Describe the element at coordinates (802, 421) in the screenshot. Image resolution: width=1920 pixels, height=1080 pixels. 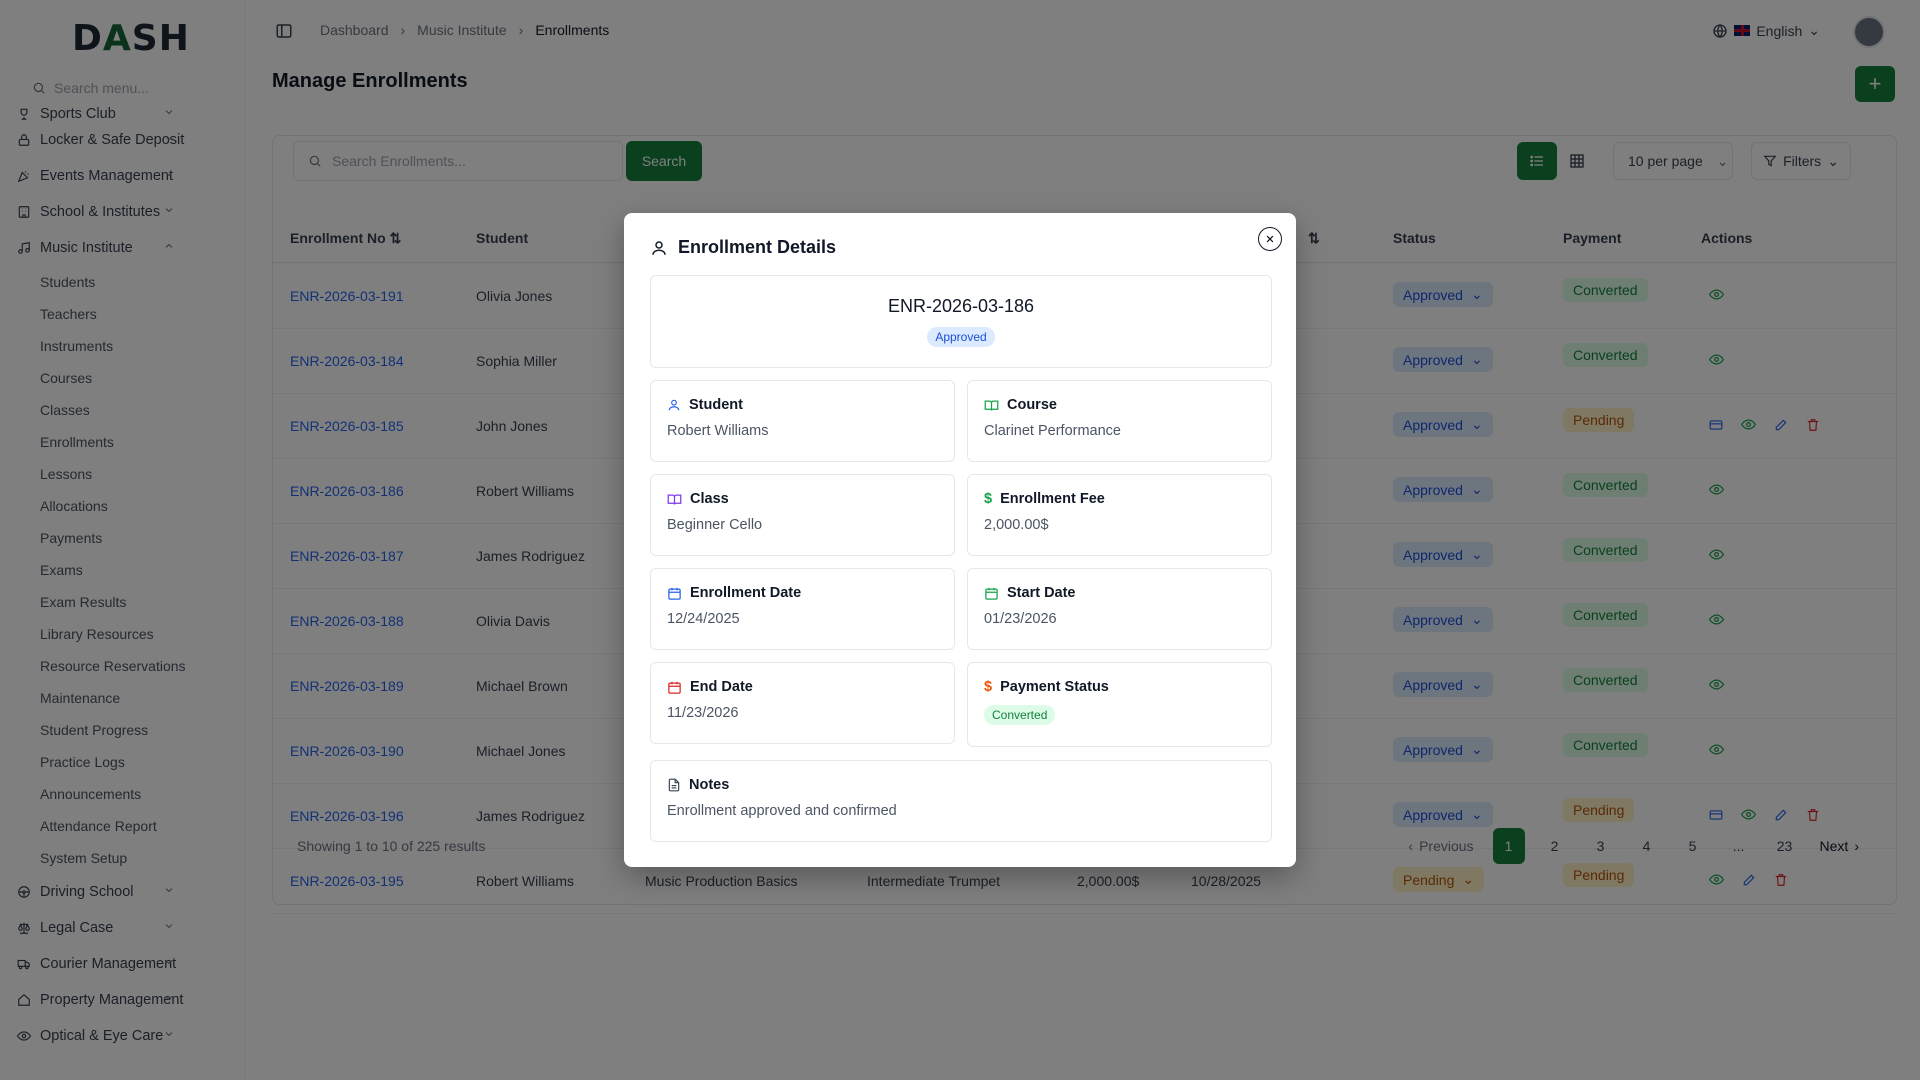
I see `student-info: Student Robert Williams` at that location.